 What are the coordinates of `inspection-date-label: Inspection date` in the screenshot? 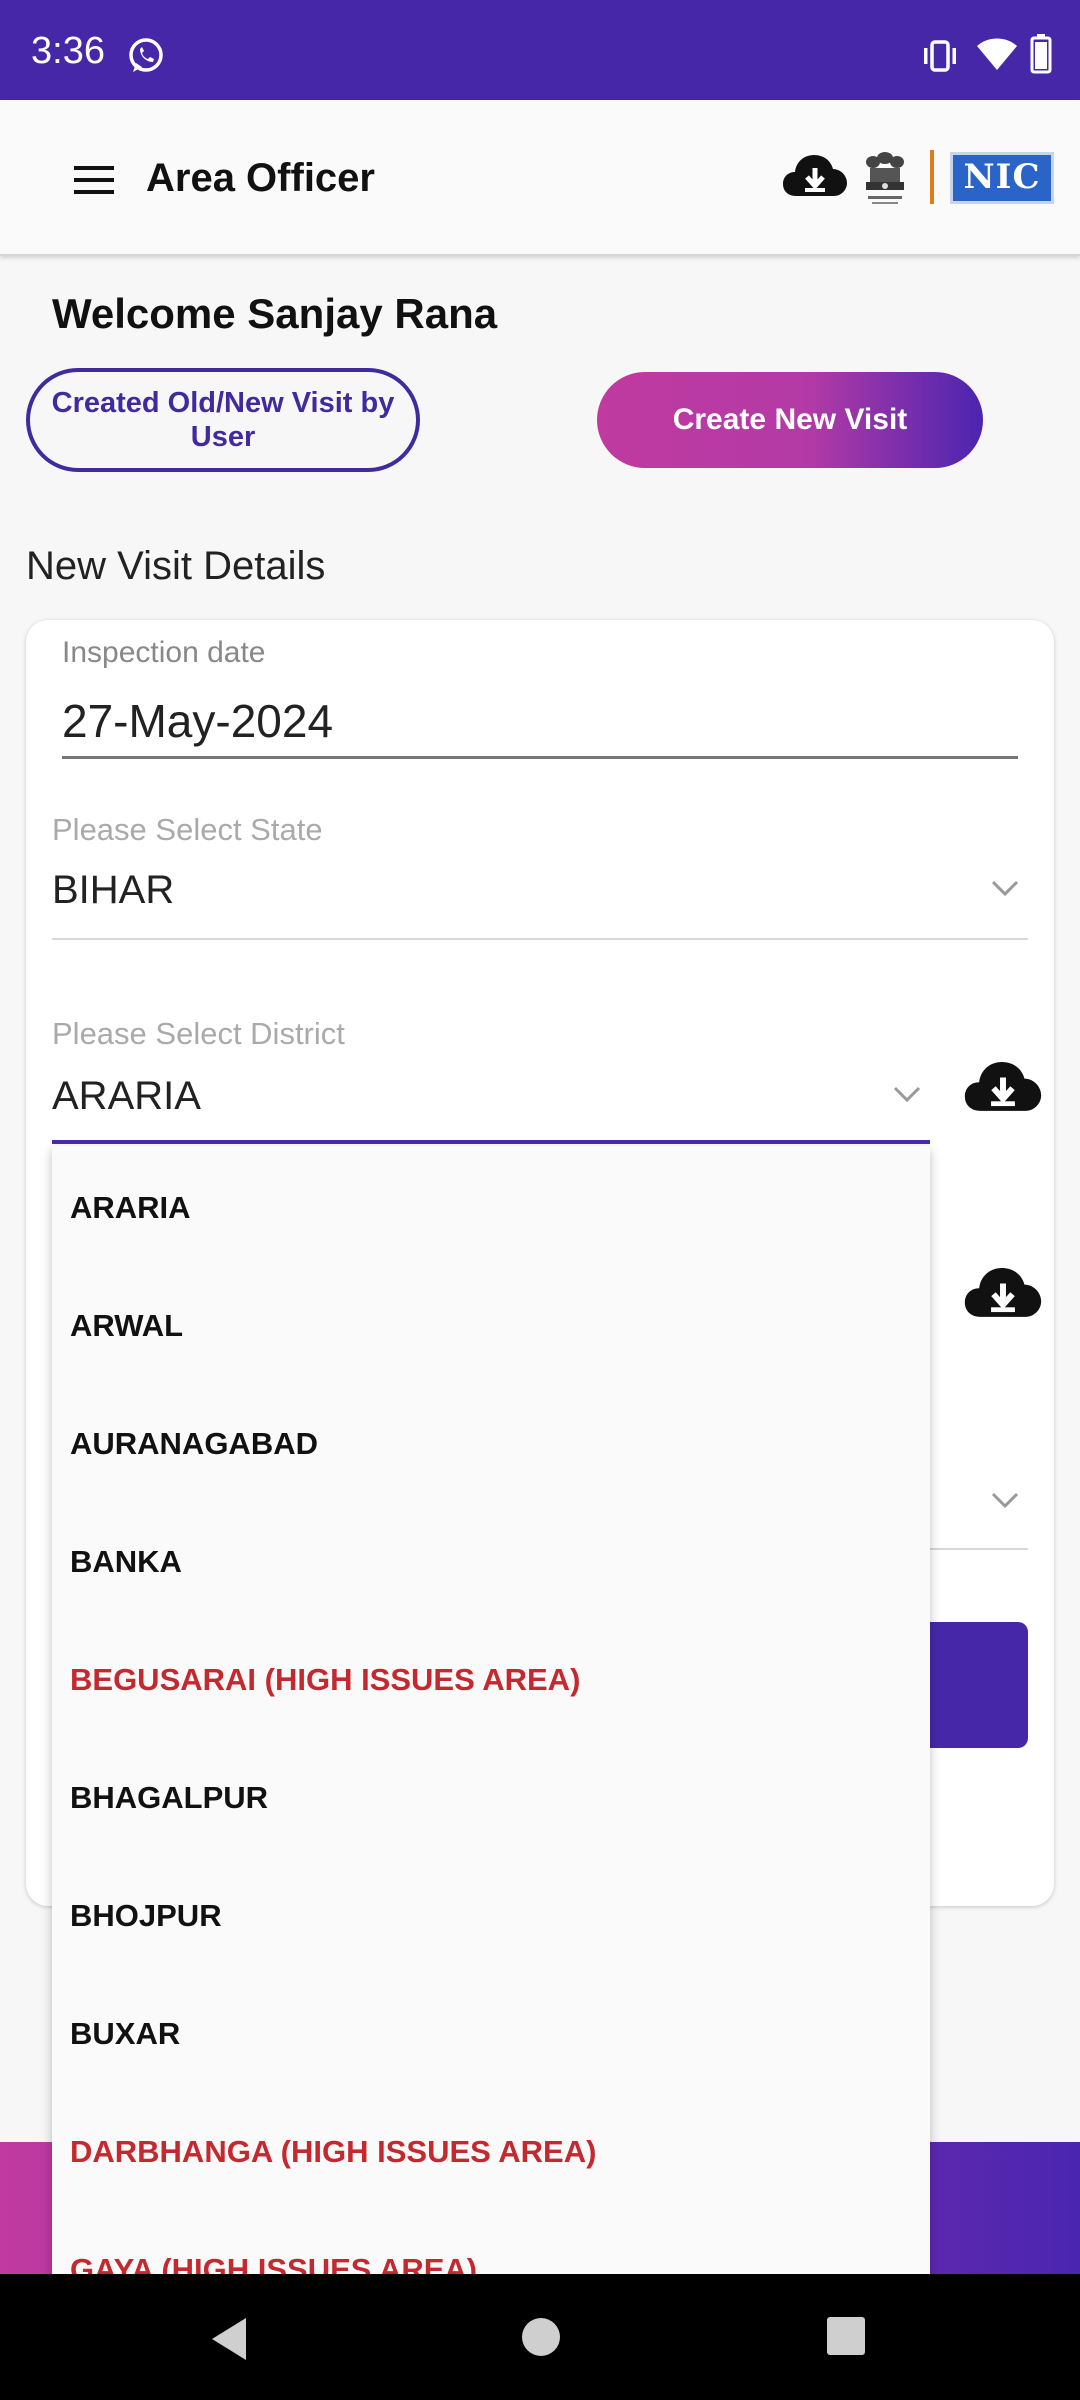 It's located at (164, 652).